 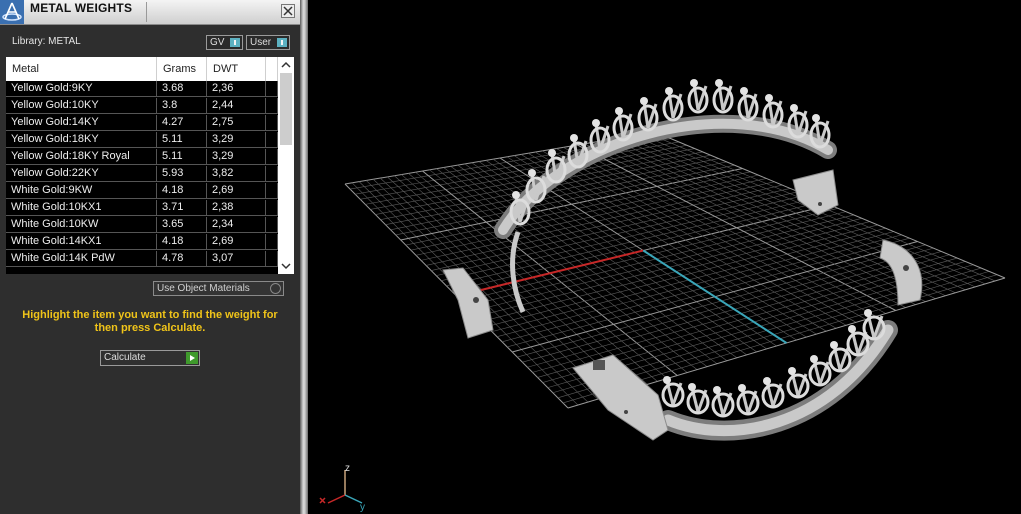 What do you see at coordinates (182, 69) in the screenshot?
I see `column-header-grams: Grams` at bounding box center [182, 69].